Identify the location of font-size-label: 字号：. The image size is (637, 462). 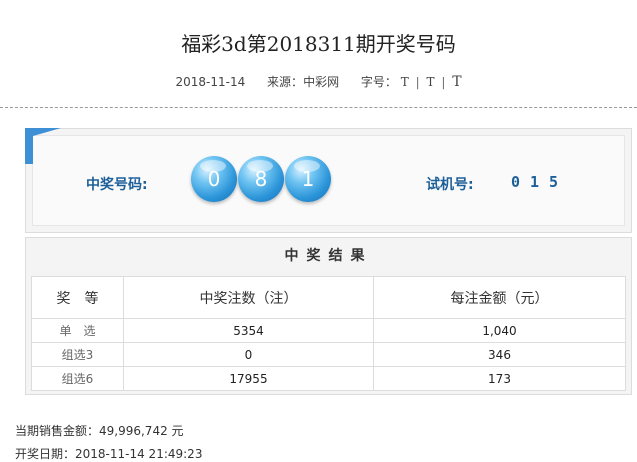
(378, 82).